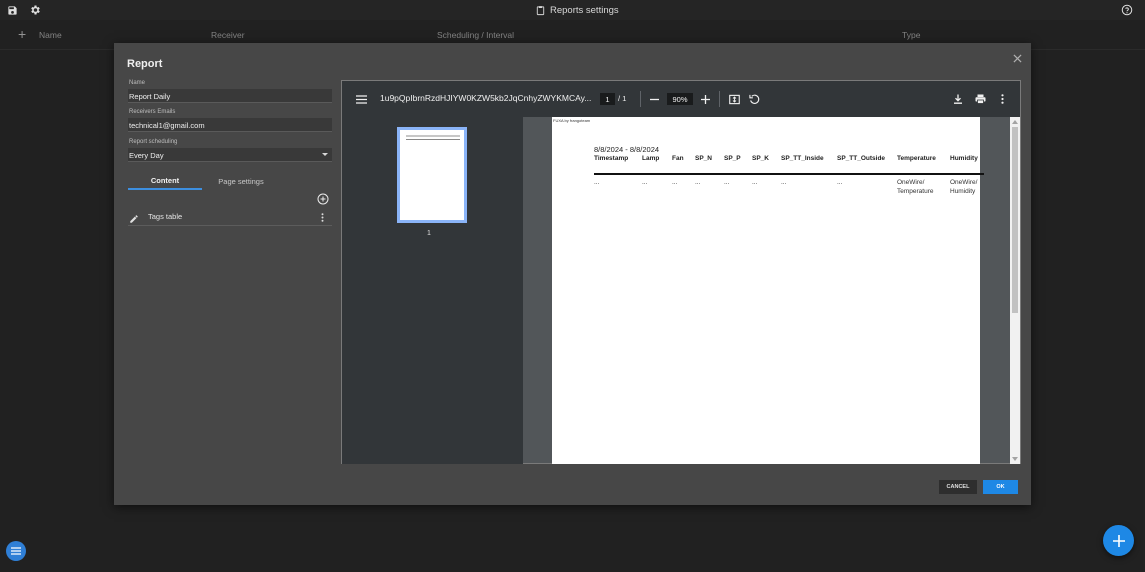 Image resolution: width=1145 pixels, height=572 pixels. I want to click on tab-content: Content, so click(165, 181).